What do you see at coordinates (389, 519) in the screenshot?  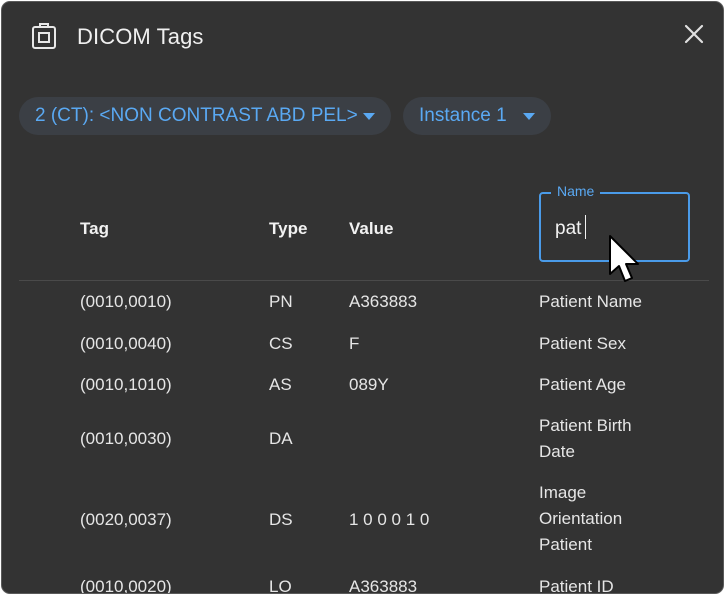 I see `cell-value: 1 0 0 0 1 0` at bounding box center [389, 519].